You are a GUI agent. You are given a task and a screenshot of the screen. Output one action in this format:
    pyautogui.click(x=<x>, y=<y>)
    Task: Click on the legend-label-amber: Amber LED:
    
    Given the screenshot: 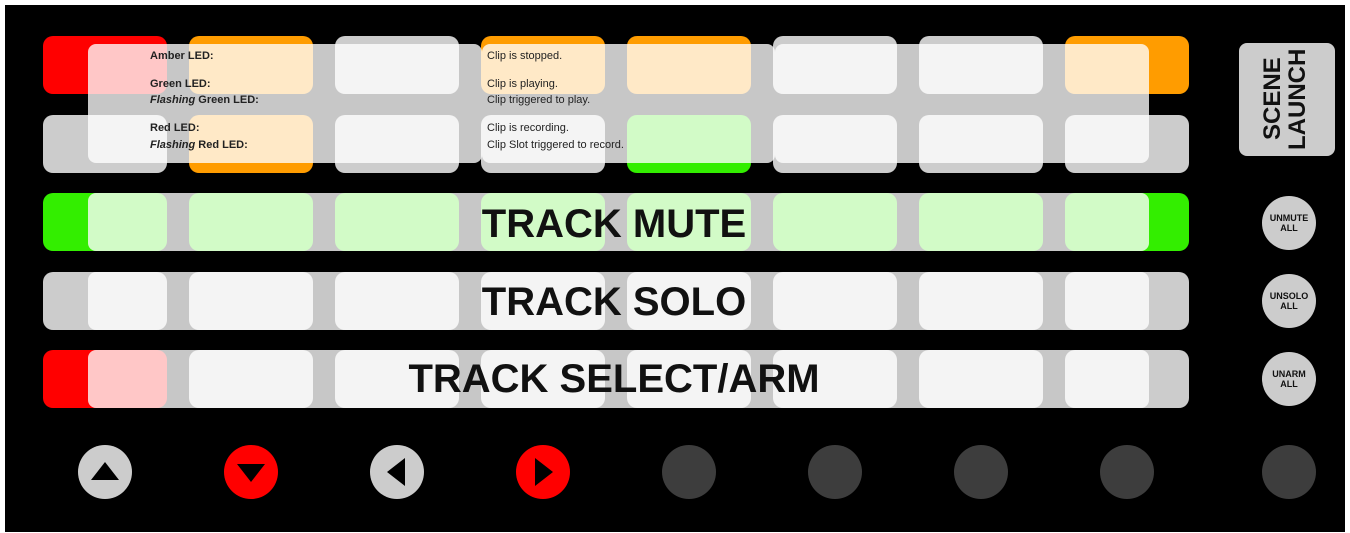 What is the action you would take?
    pyautogui.click(x=182, y=56)
    